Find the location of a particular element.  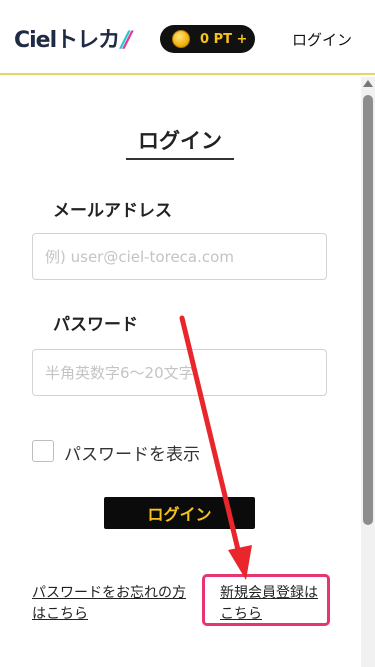

logo-slash-pink-icon: / is located at coordinates (128, 40).